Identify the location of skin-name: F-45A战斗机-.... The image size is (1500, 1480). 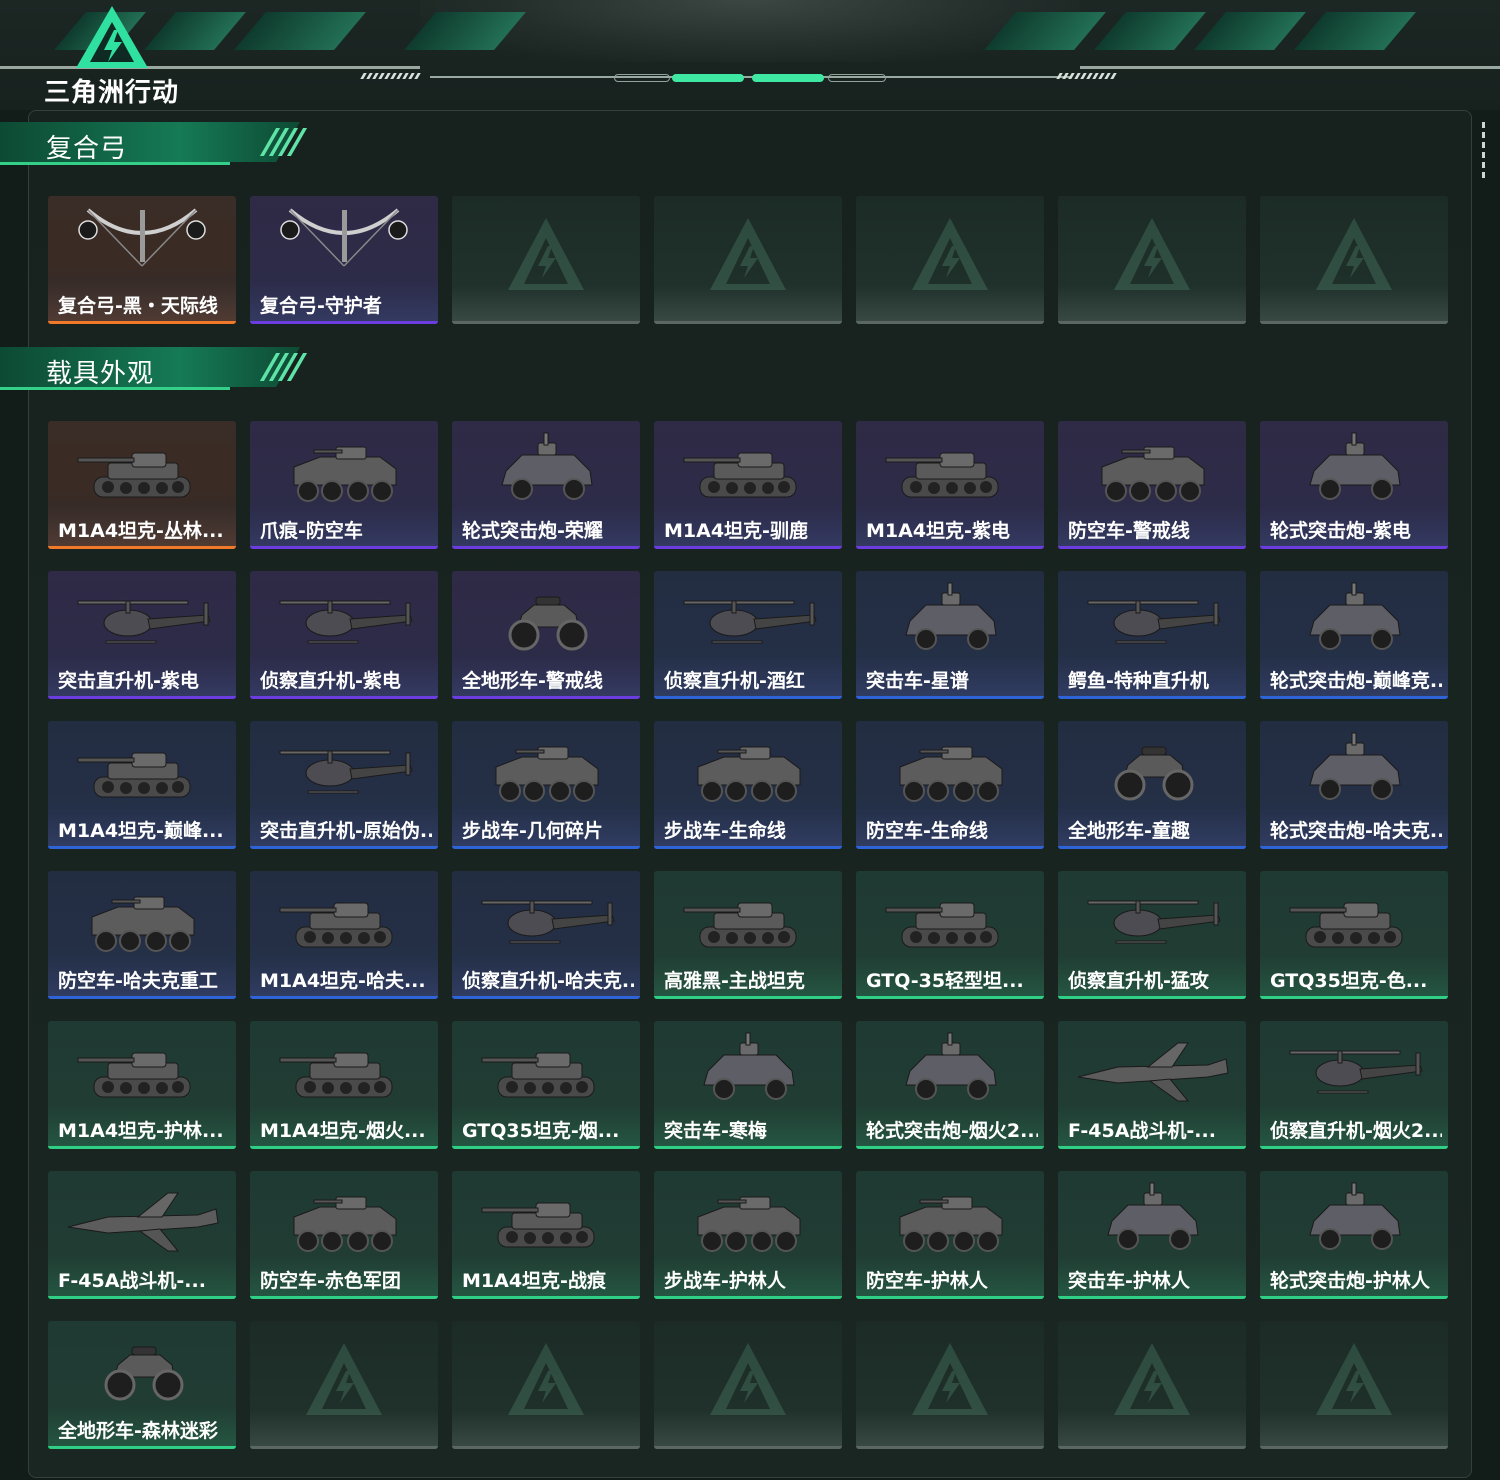
(1142, 1131).